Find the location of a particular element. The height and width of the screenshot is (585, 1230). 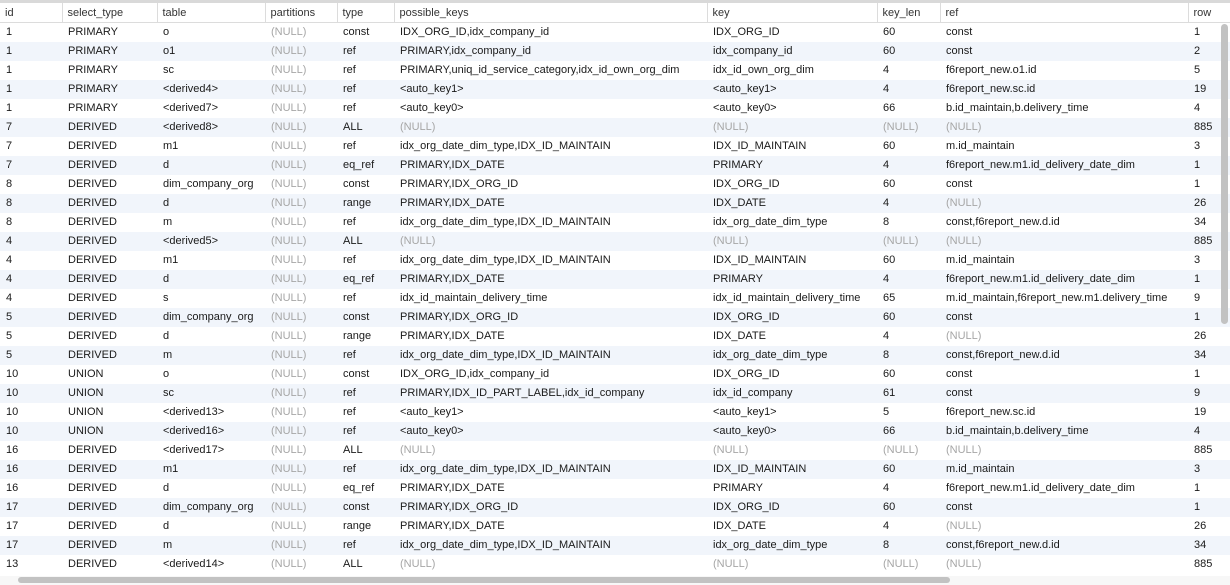

cell-id: 13 is located at coordinates (31, 564).